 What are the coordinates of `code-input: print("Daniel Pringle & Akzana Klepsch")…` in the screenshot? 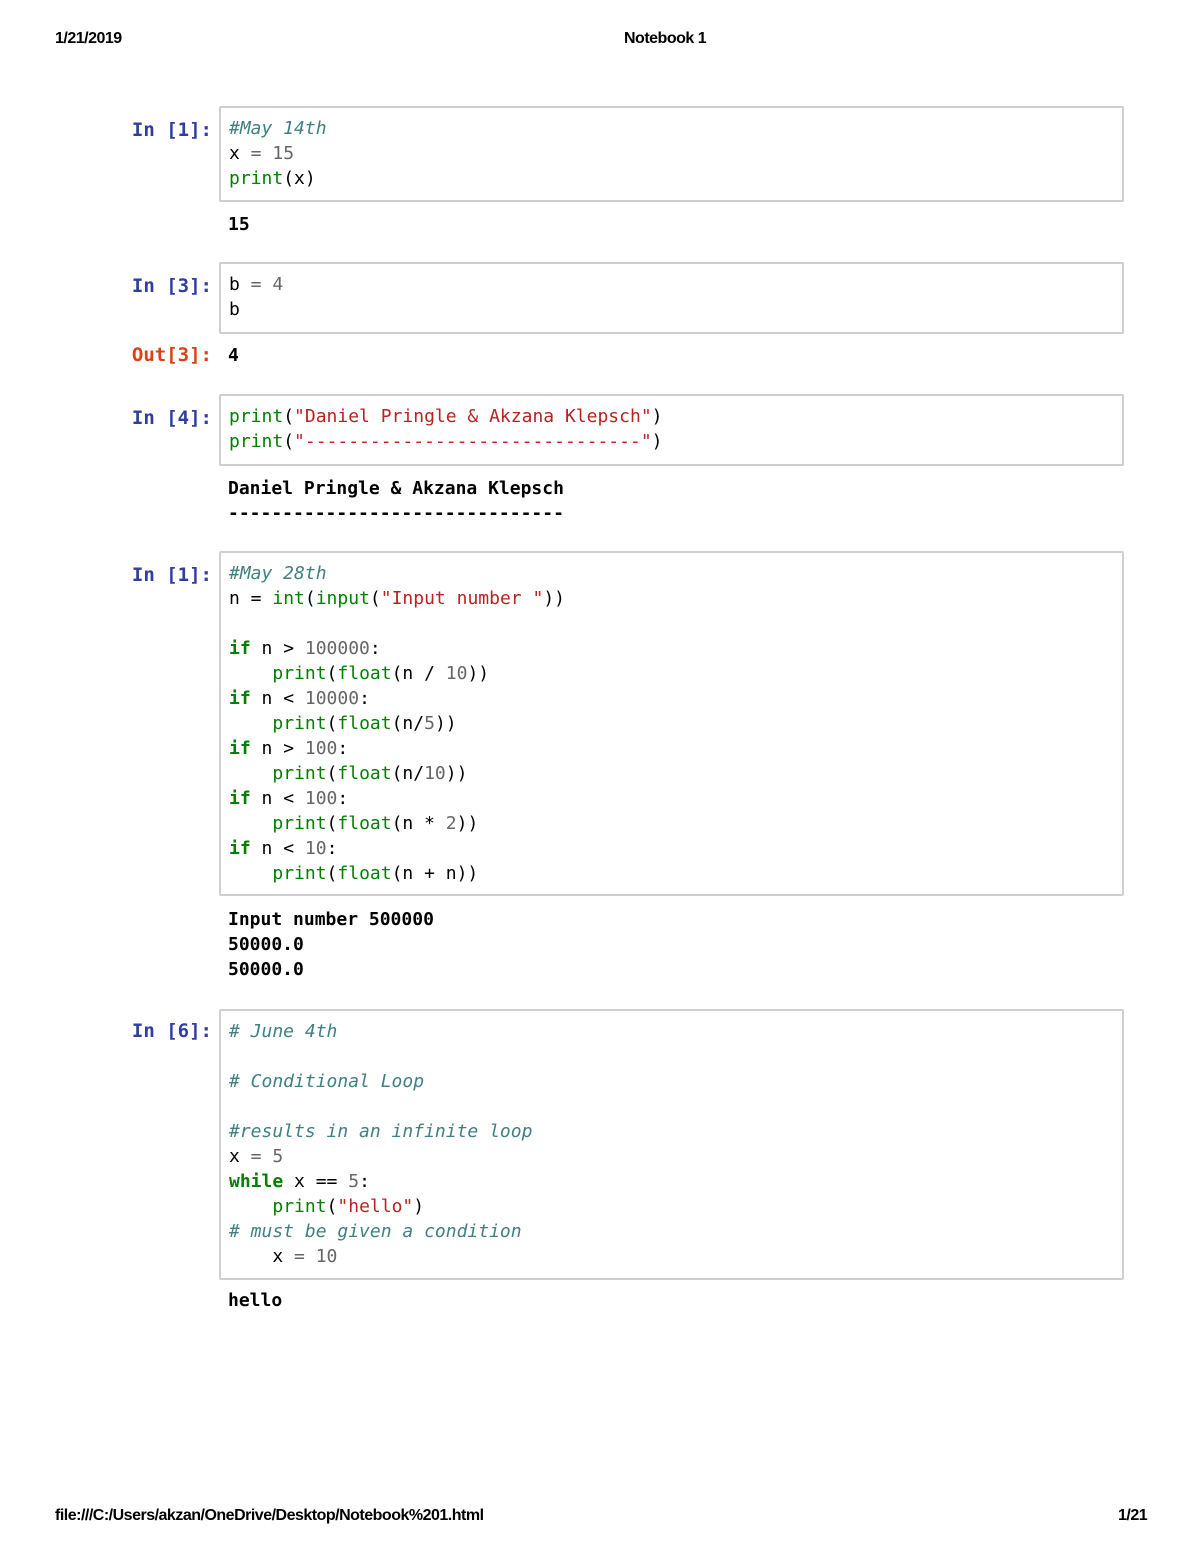 It's located at (671, 428).